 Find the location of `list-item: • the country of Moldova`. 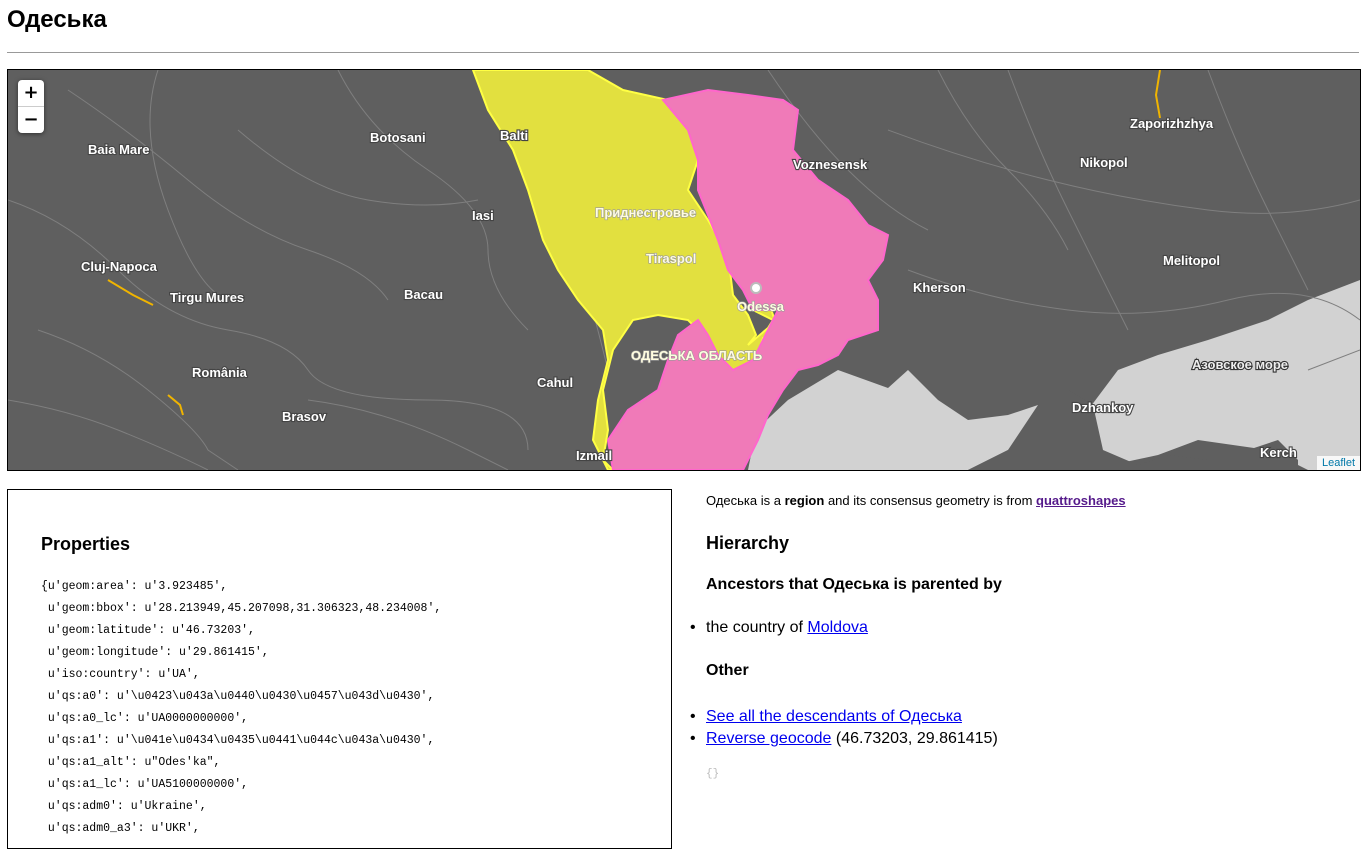

list-item: • the country of Moldova is located at coordinates (779, 628).